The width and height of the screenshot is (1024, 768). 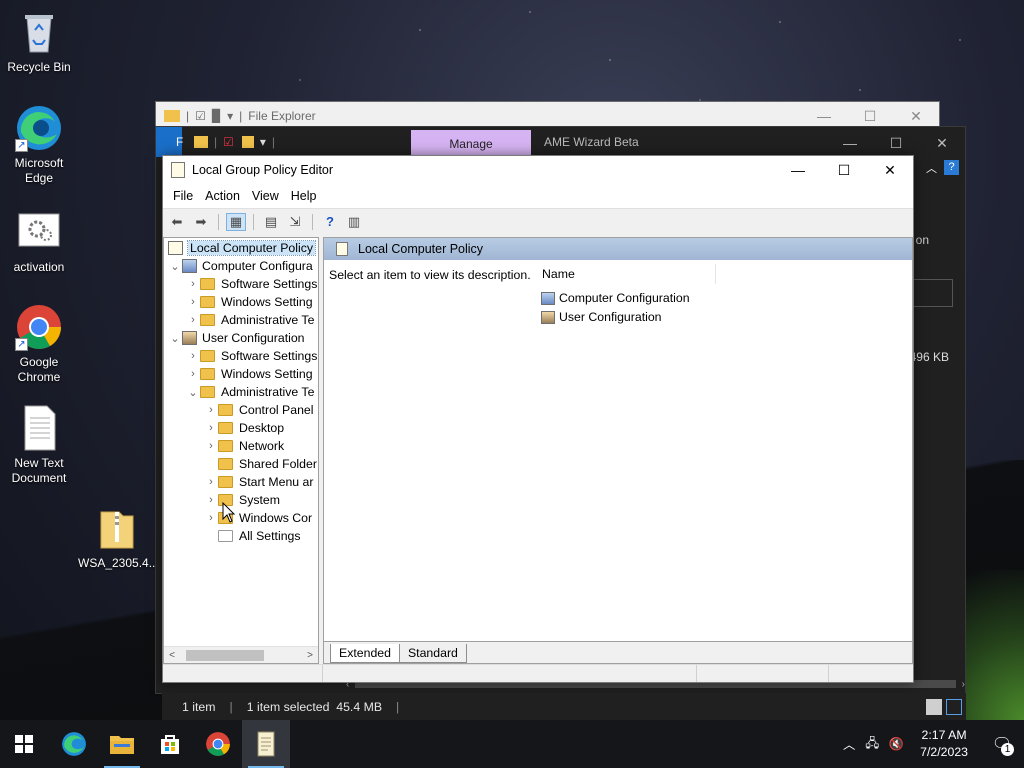 I want to click on ribbon-collapse-chevron-icon: ︿, so click(x=931, y=168).